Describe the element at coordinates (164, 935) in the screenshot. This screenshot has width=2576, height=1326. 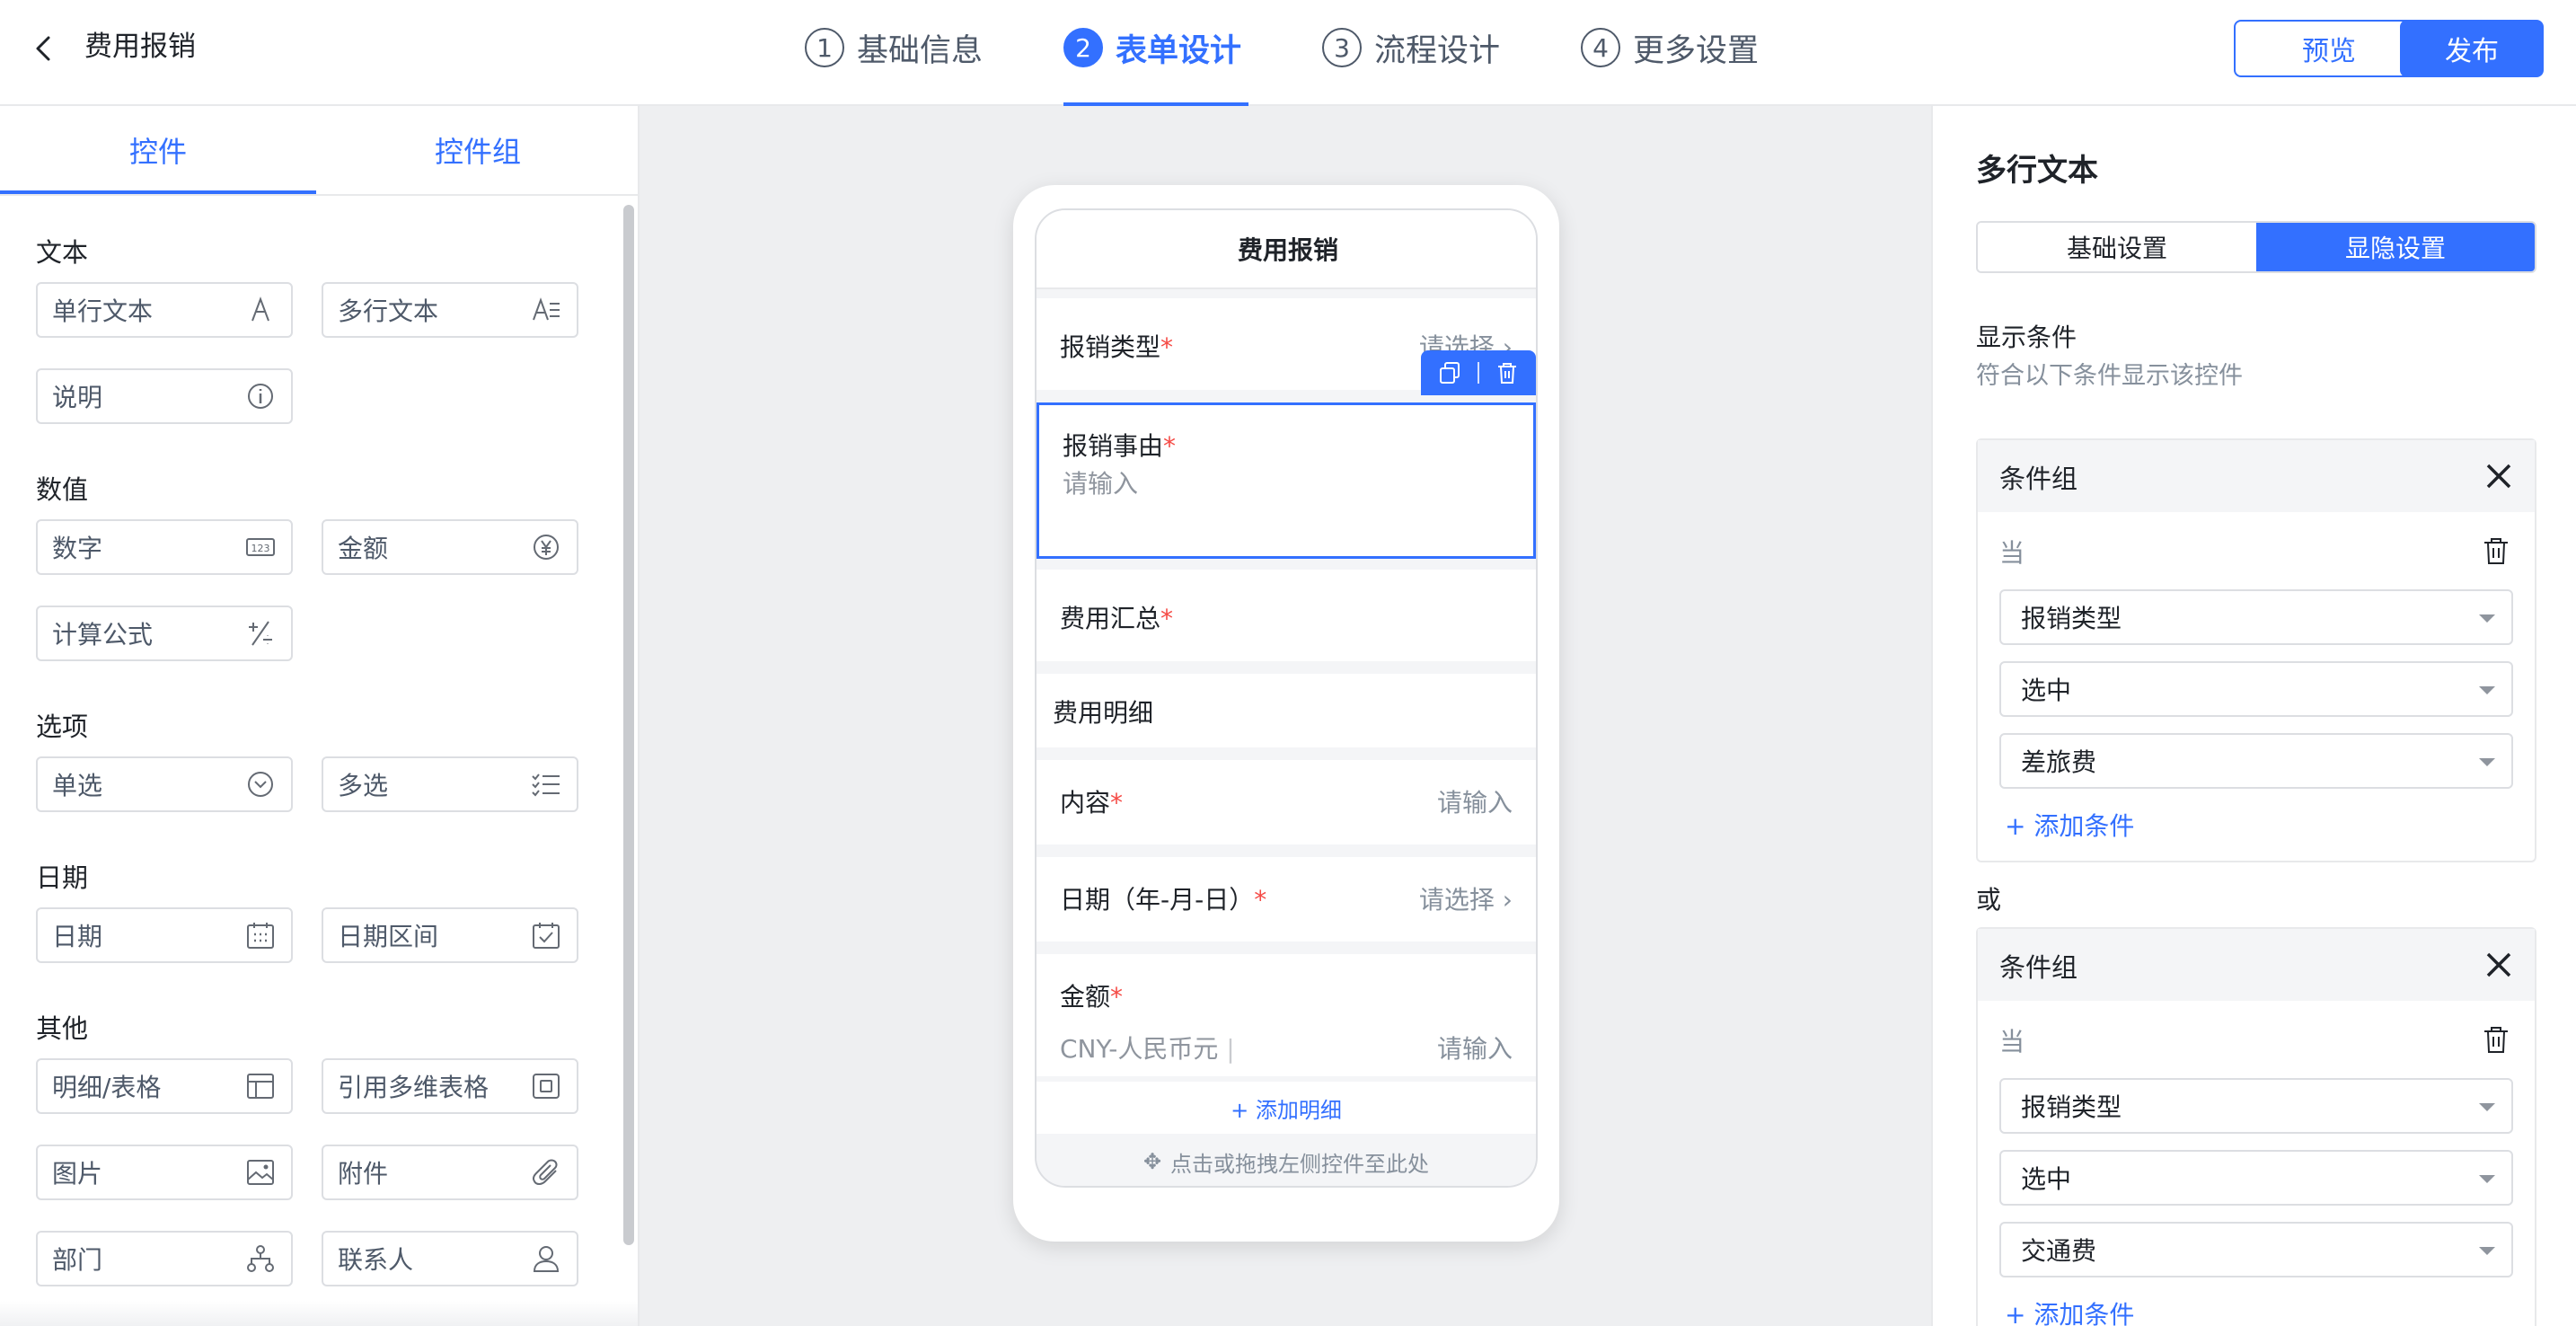
I see `control-date: 日期` at that location.